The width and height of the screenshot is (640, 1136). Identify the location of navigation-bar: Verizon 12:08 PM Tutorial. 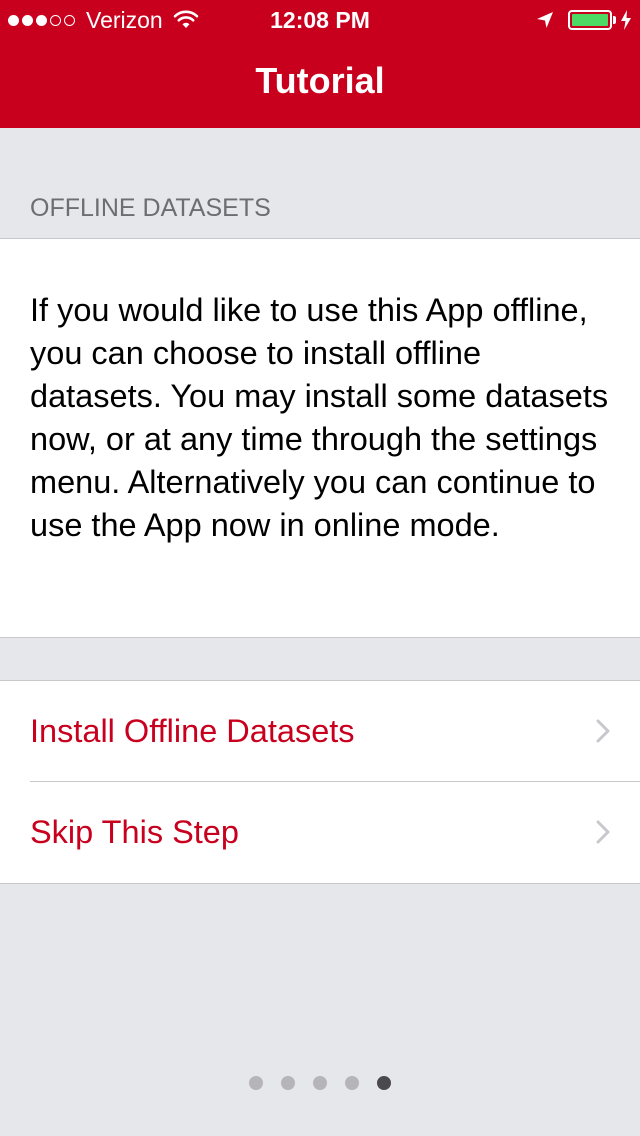
(320, 64).